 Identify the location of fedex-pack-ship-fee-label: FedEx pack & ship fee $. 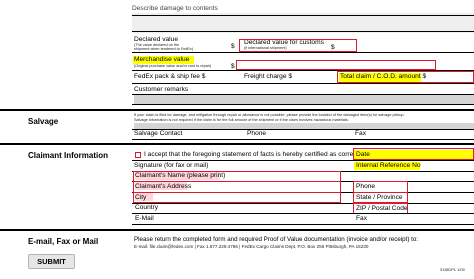
(170, 76).